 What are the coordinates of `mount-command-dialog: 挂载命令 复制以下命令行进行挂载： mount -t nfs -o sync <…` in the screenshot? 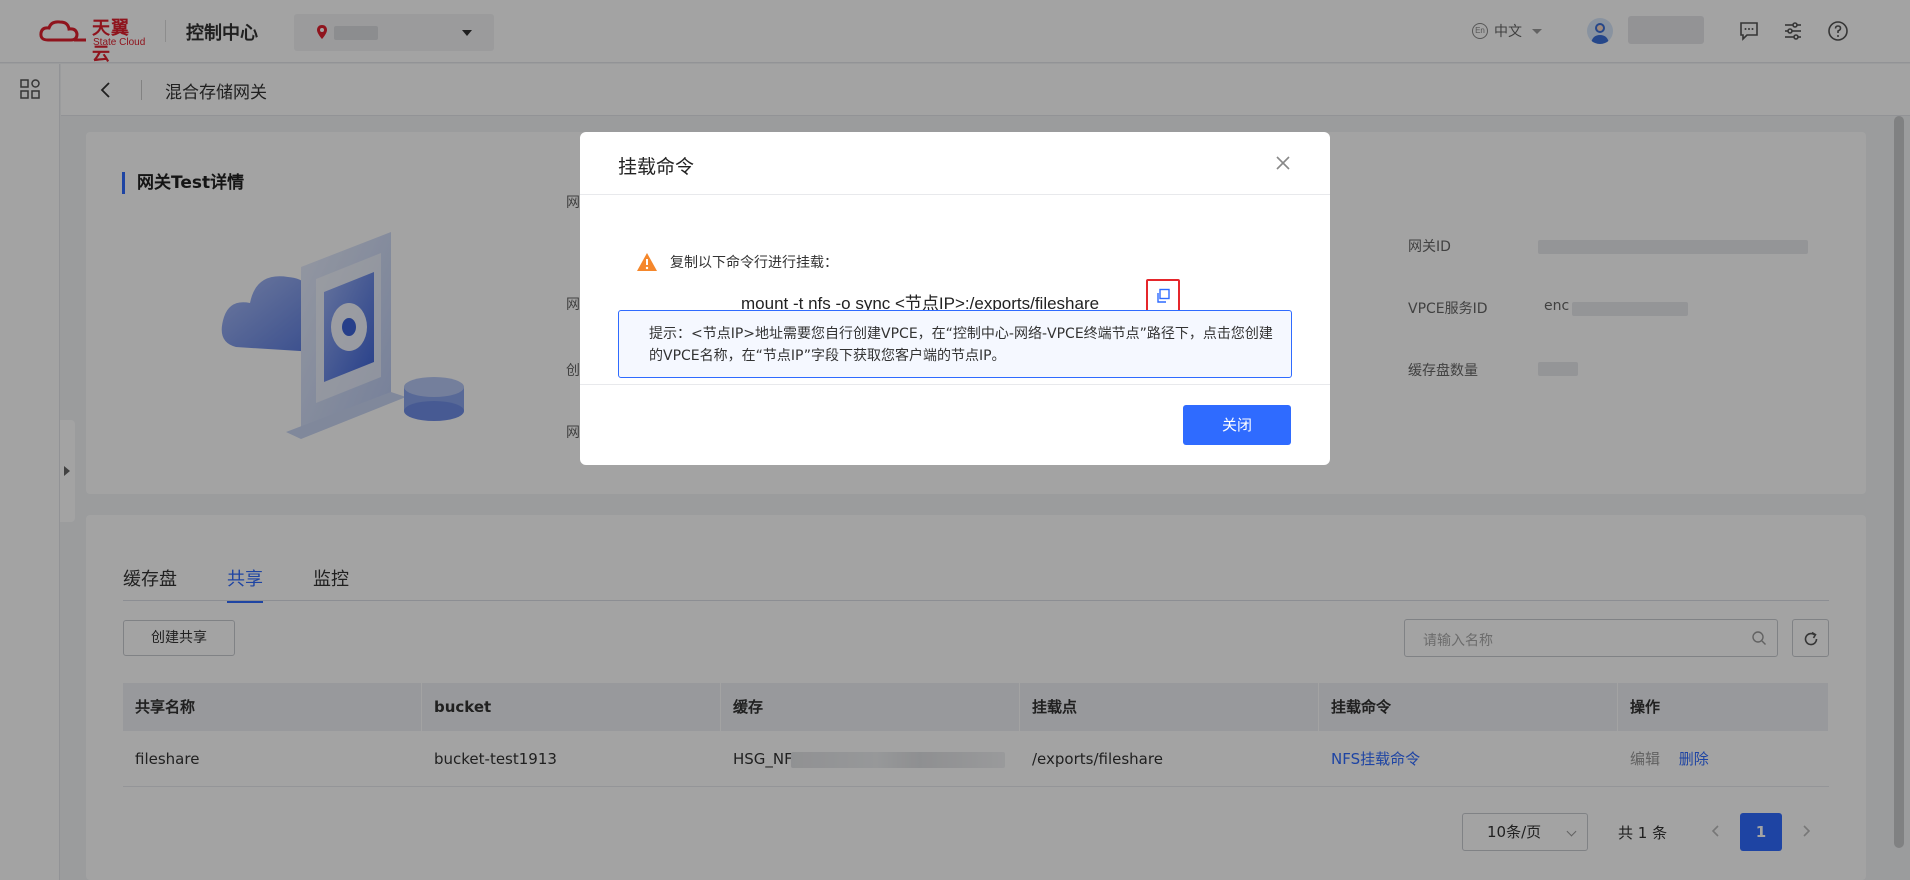 It's located at (955, 298).